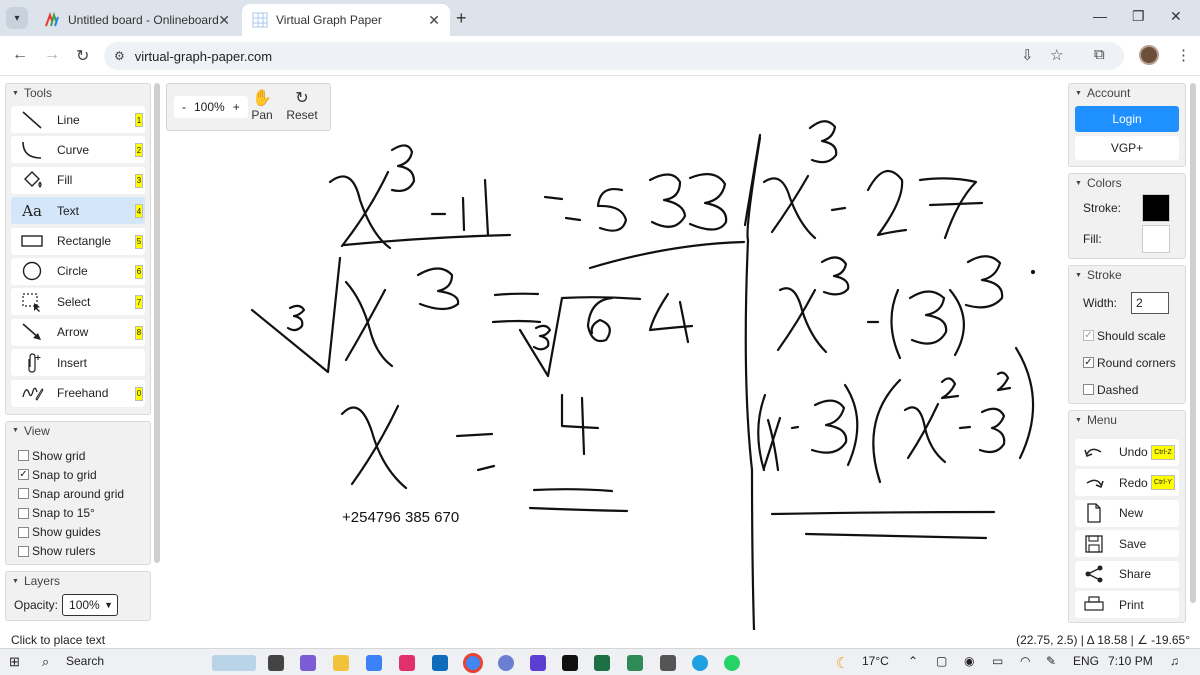  What do you see at coordinates (78, 393) in the screenshot?
I see `tool-freehand: Freehand 0` at bounding box center [78, 393].